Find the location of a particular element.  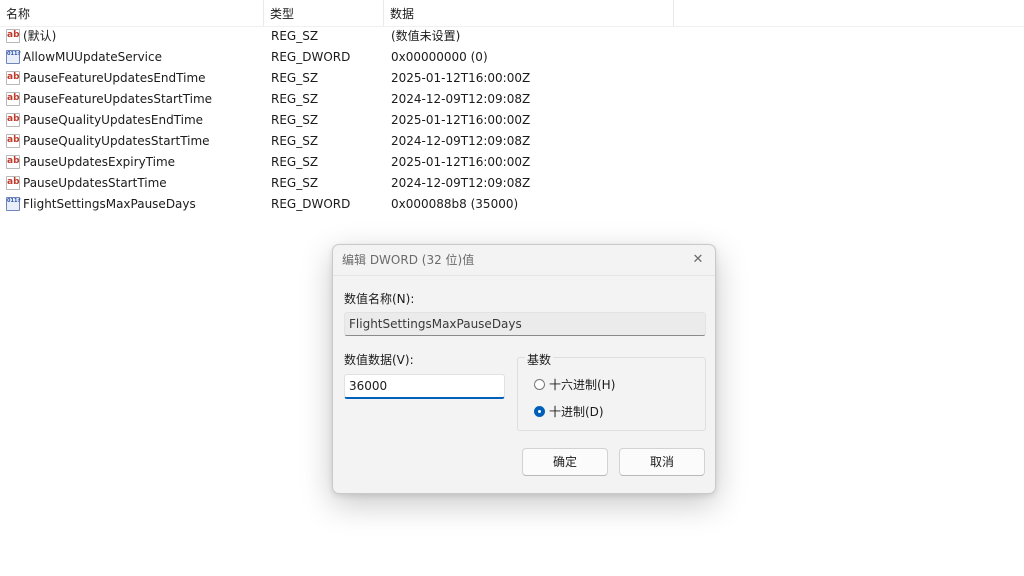

value-name-cell: AllowMUUpdateService is located at coordinates (84, 57).